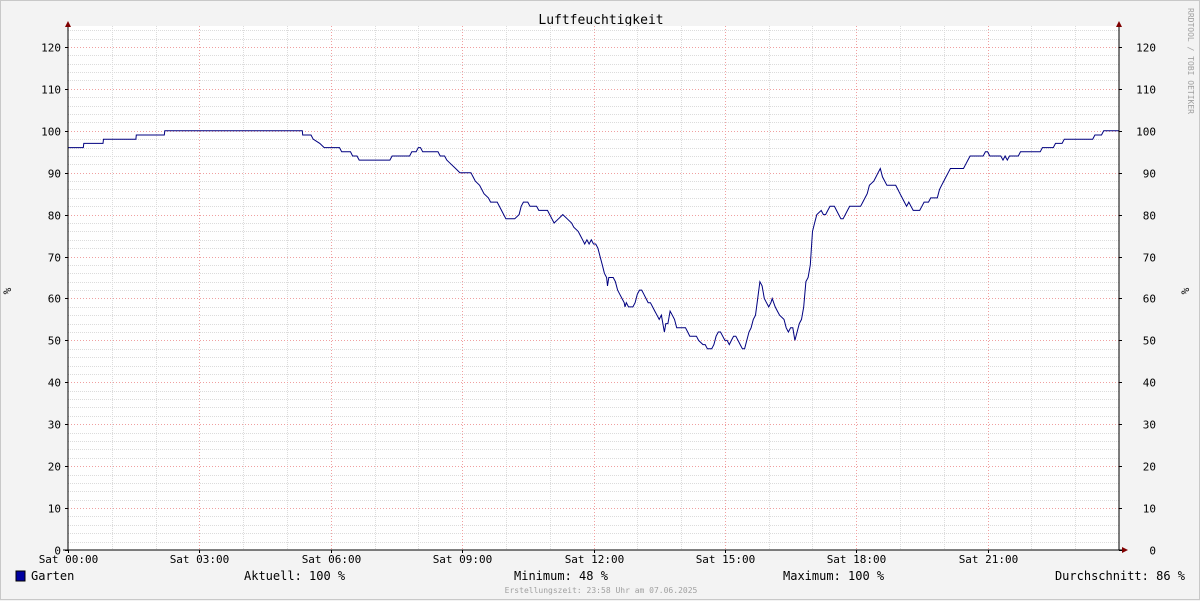 The image size is (1200, 601). Describe the element at coordinates (600, 20) in the screenshot. I see `chart-title: Luftfeuchtigkeit` at that location.